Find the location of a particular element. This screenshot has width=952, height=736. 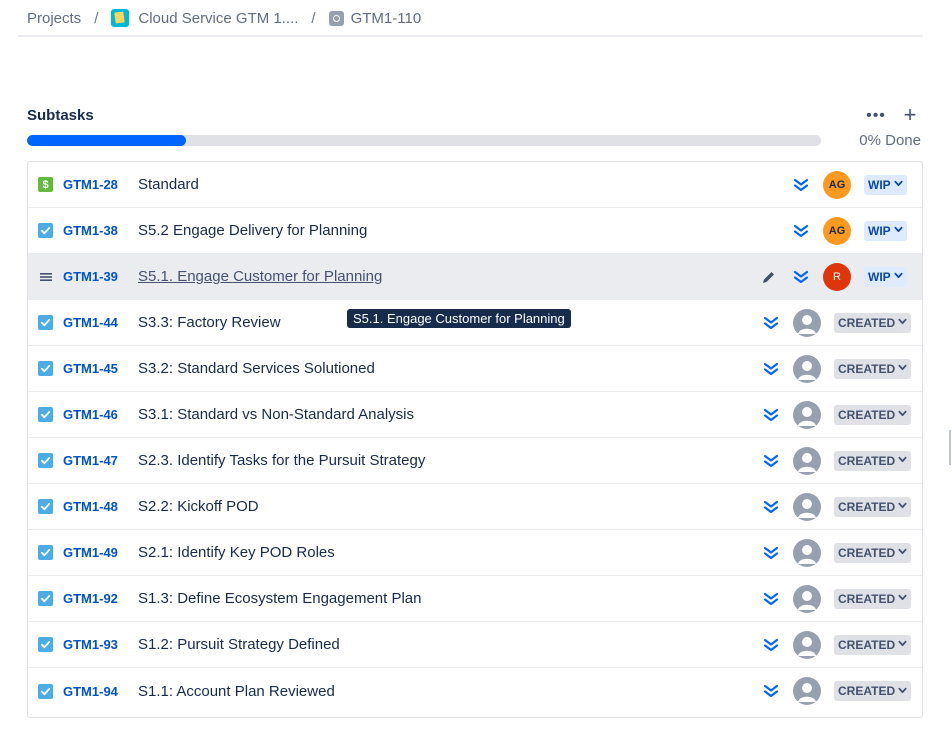

issue-key: GTM1-94 is located at coordinates (90, 691).